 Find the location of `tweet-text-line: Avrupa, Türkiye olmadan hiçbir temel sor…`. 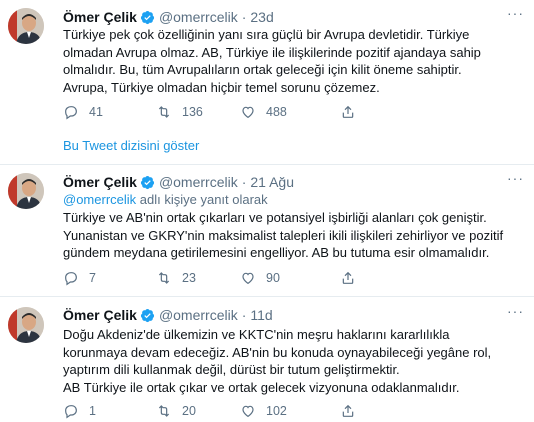

tweet-text-line: Avrupa, Türkiye olmadan hiçbir temel sor… is located at coordinates (221, 87).